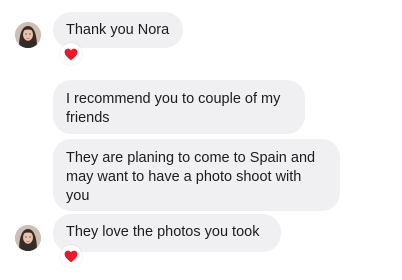  What do you see at coordinates (173, 108) in the screenshot?
I see `message-text: I recommend you to couple of my friends` at bounding box center [173, 108].